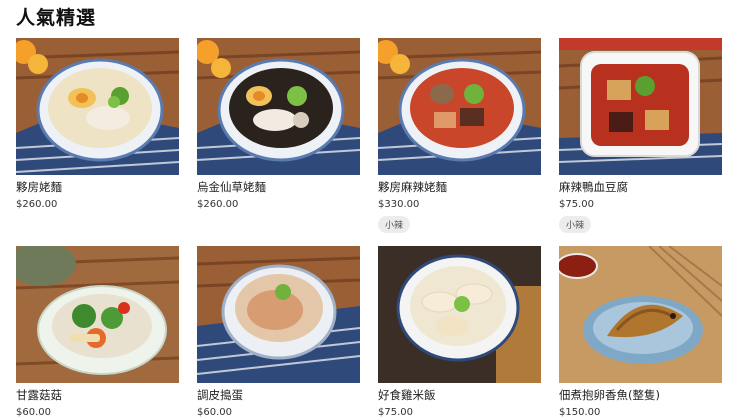  I want to click on product-card-2: 夥房麻辣姥麵 $330.00 小辣, so click(459, 142).